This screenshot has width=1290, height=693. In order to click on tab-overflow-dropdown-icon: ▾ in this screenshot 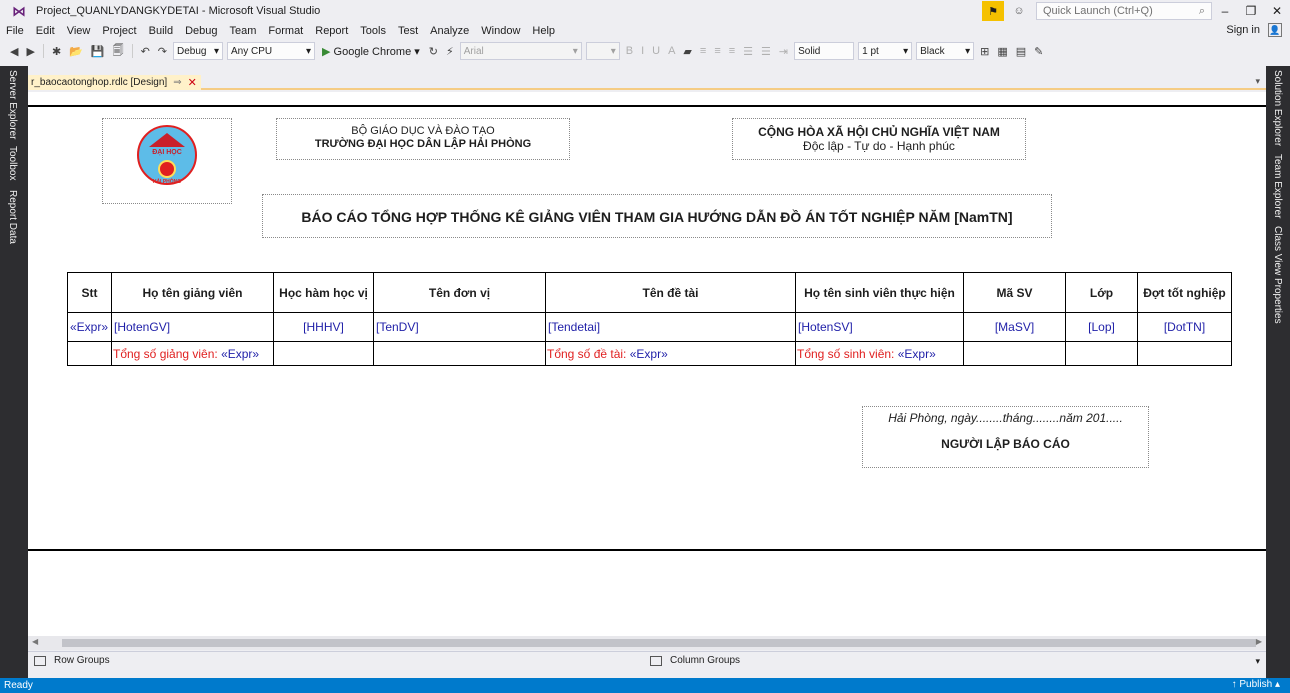, I will do `click(1257, 81)`.